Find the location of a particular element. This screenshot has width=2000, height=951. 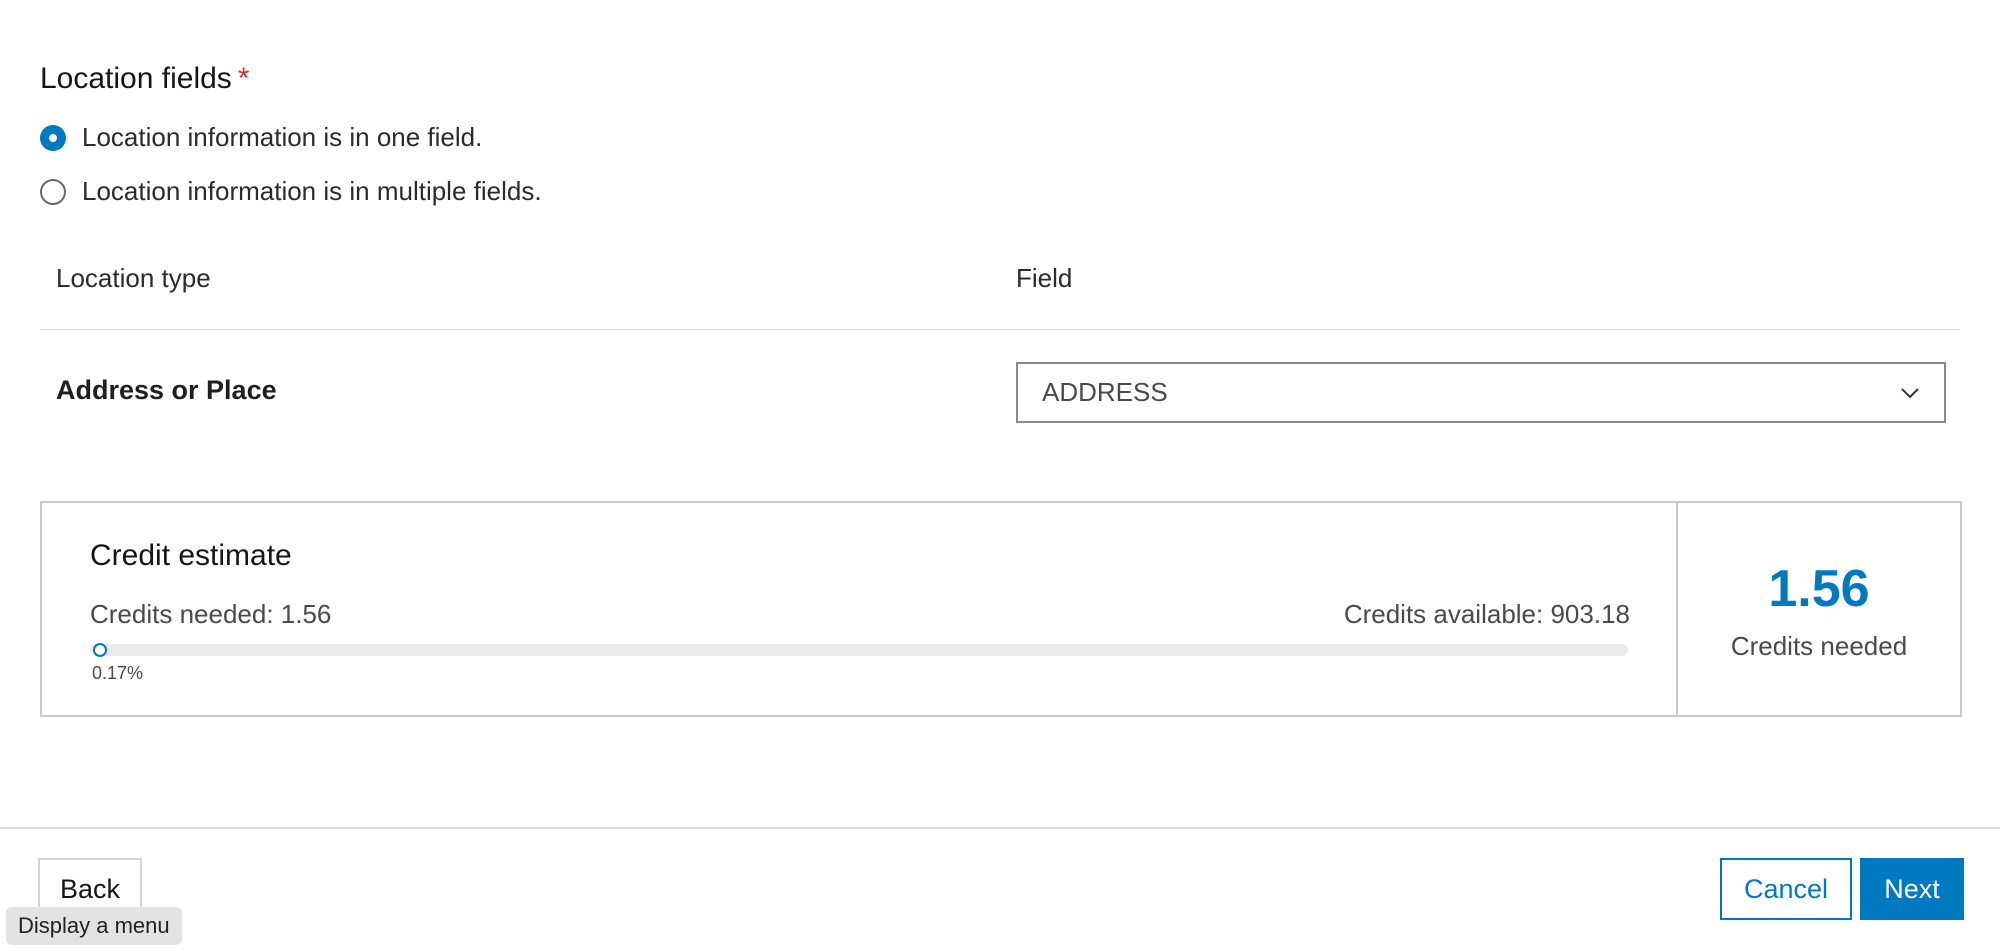

credits-needed-caption: Credits needed is located at coordinates (1819, 646).